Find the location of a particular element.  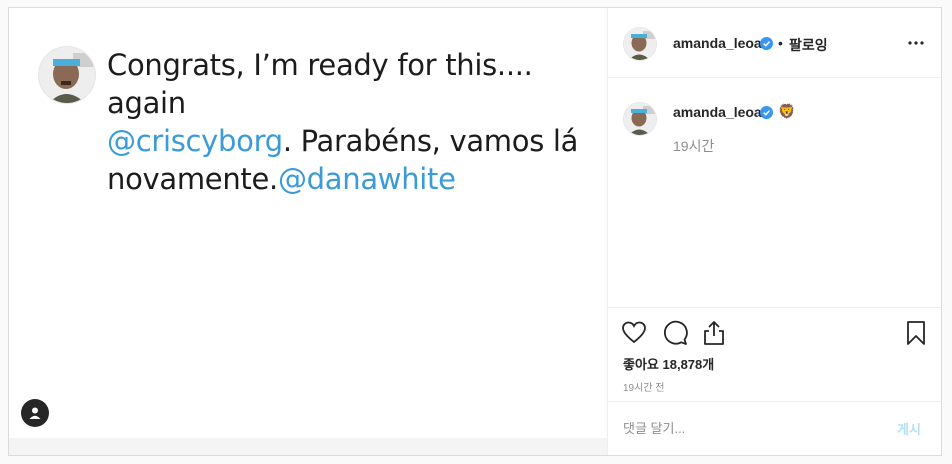

media-bottom-strip is located at coordinates (308, 446).